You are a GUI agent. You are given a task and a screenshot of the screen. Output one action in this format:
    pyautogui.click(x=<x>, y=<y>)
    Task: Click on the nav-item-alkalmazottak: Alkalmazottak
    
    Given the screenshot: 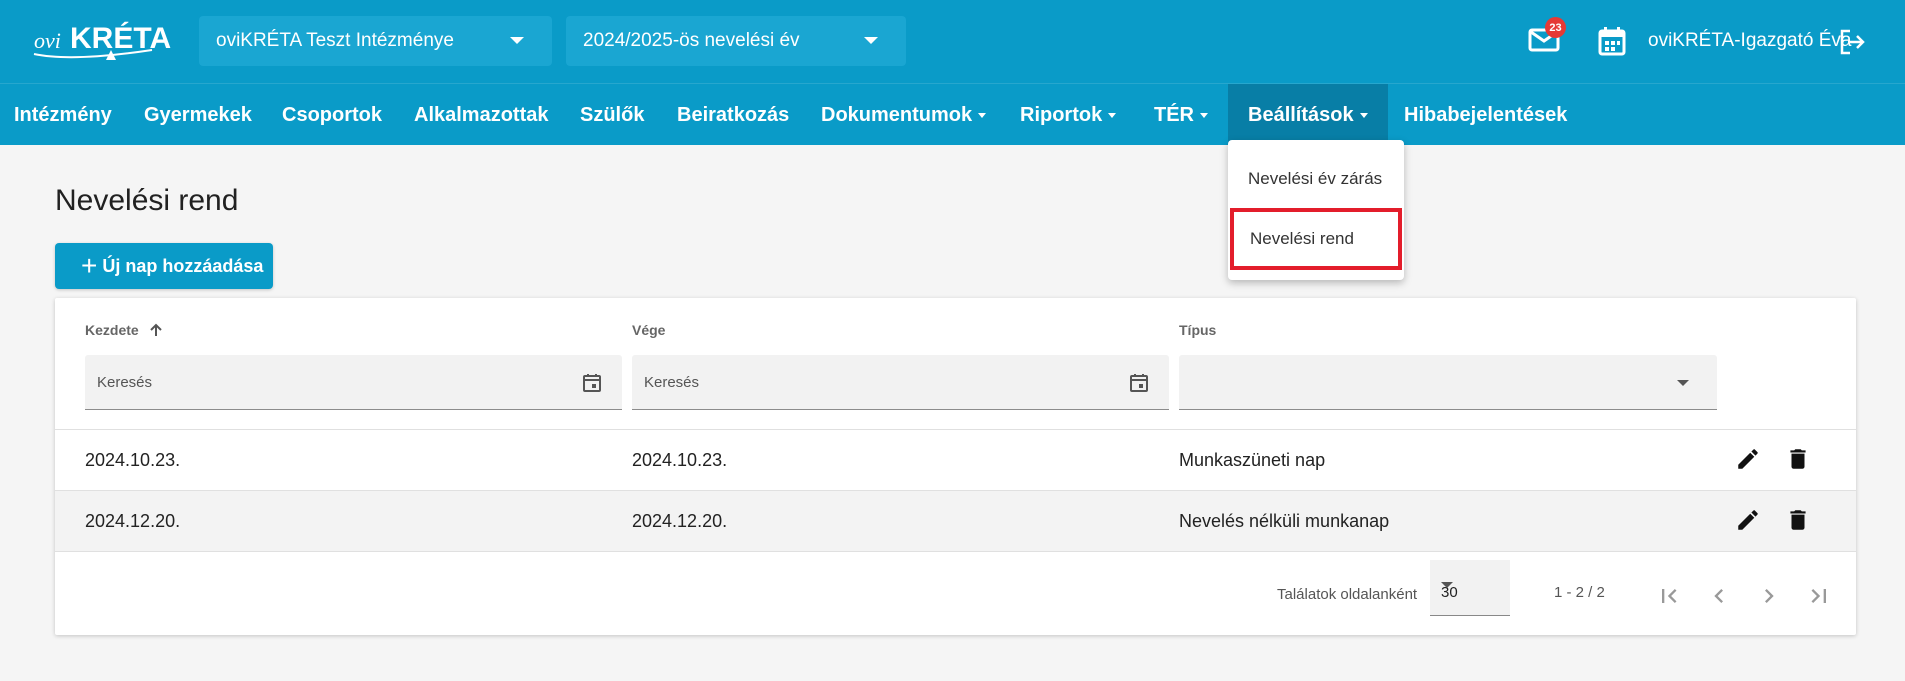 What is the action you would take?
    pyautogui.click(x=481, y=115)
    